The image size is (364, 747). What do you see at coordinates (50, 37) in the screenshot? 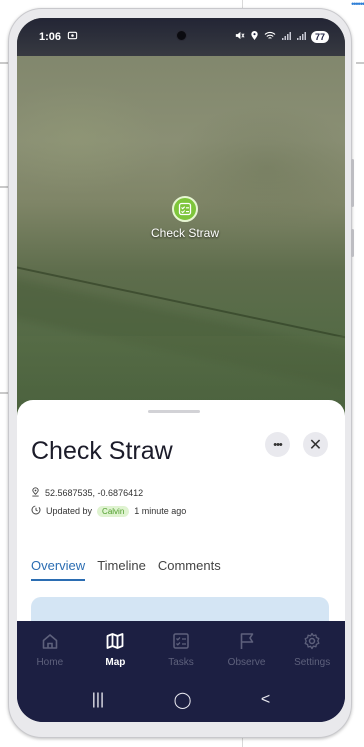
I see `status-time: 1:06` at bounding box center [50, 37].